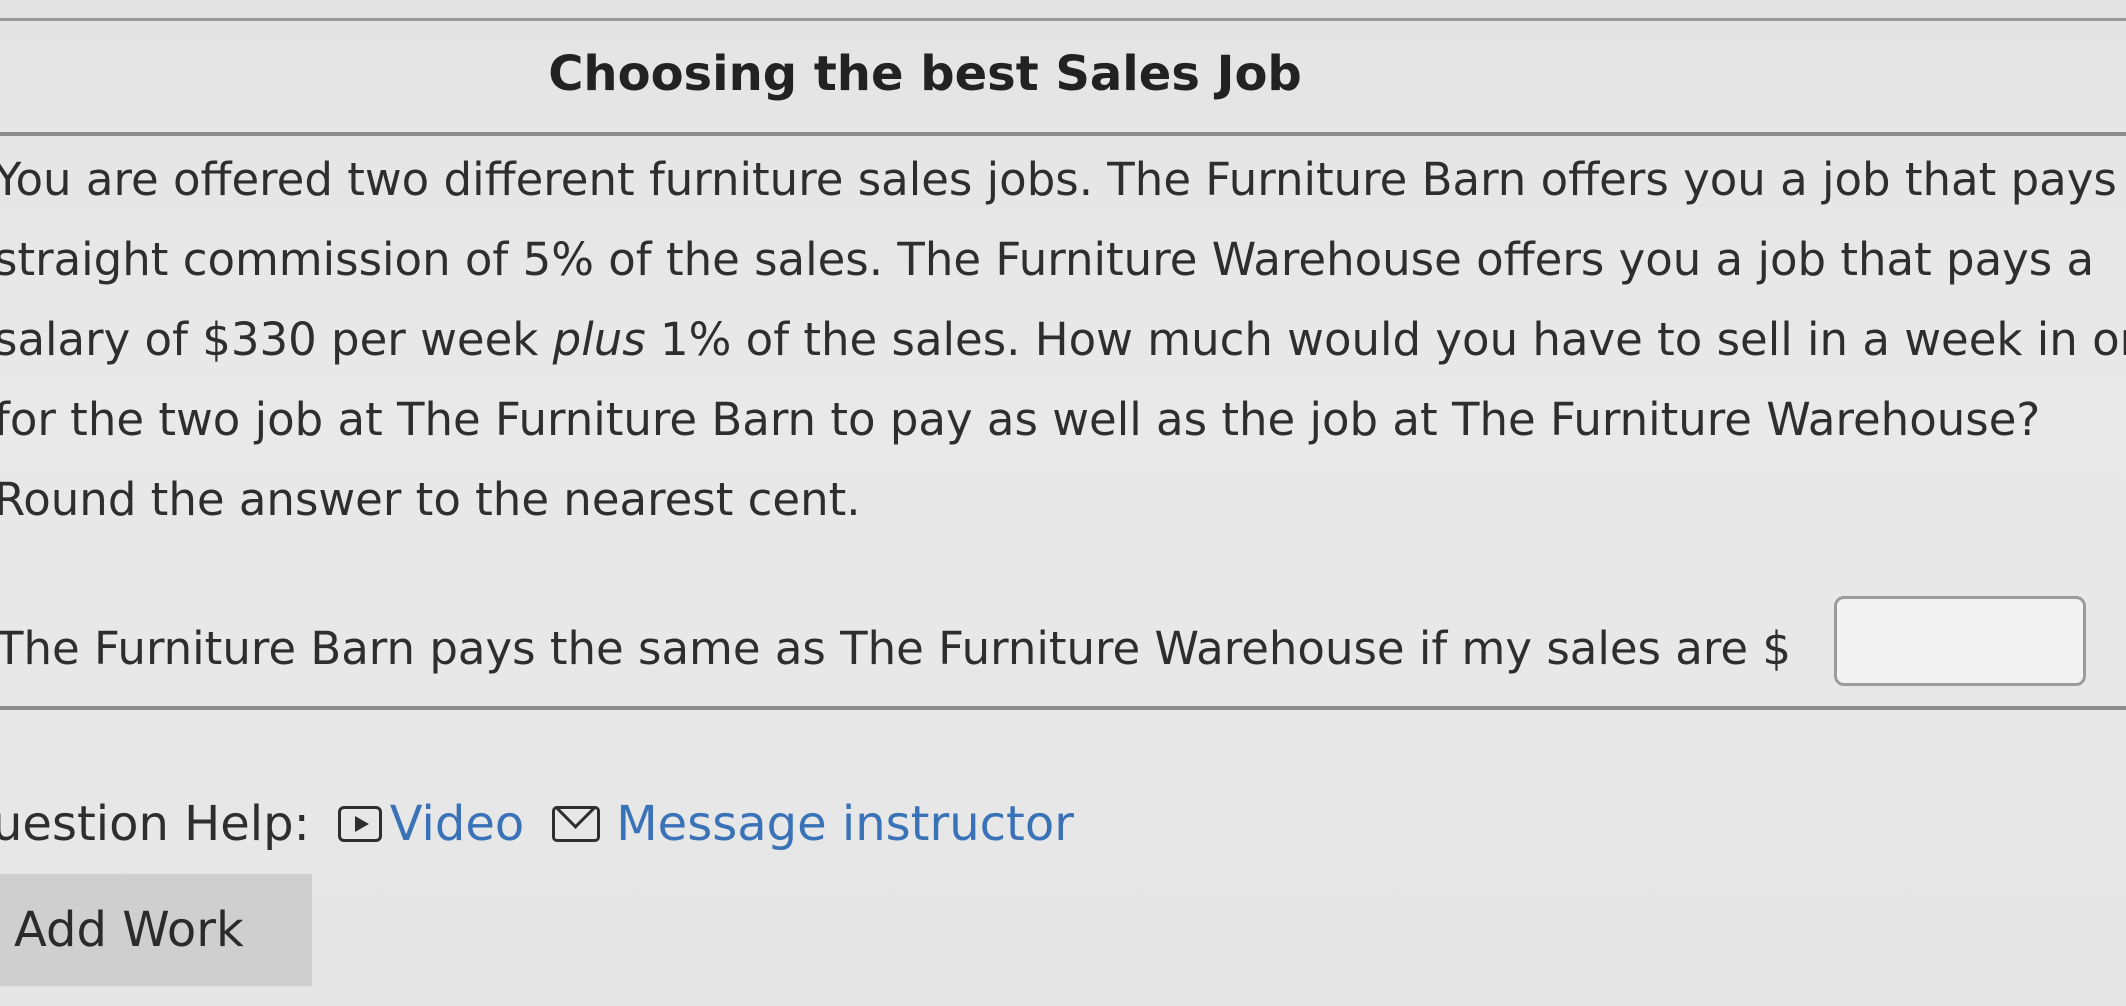 The height and width of the screenshot is (1006, 2126). What do you see at coordinates (1063, 134) in the screenshot?
I see `title-divider` at bounding box center [1063, 134].